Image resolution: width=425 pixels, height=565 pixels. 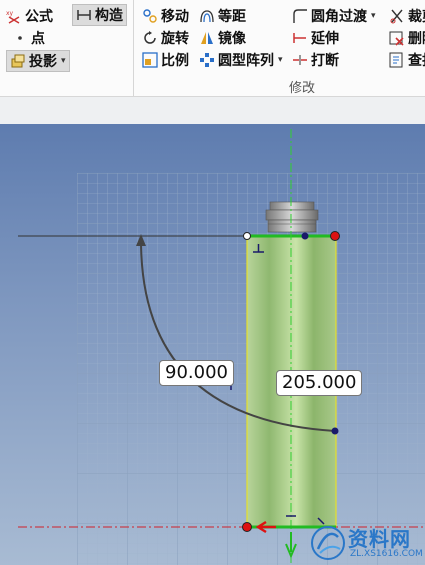 What do you see at coordinates (373, 16) in the screenshot?
I see `fillet-dropdown-icon: ▾` at bounding box center [373, 16].